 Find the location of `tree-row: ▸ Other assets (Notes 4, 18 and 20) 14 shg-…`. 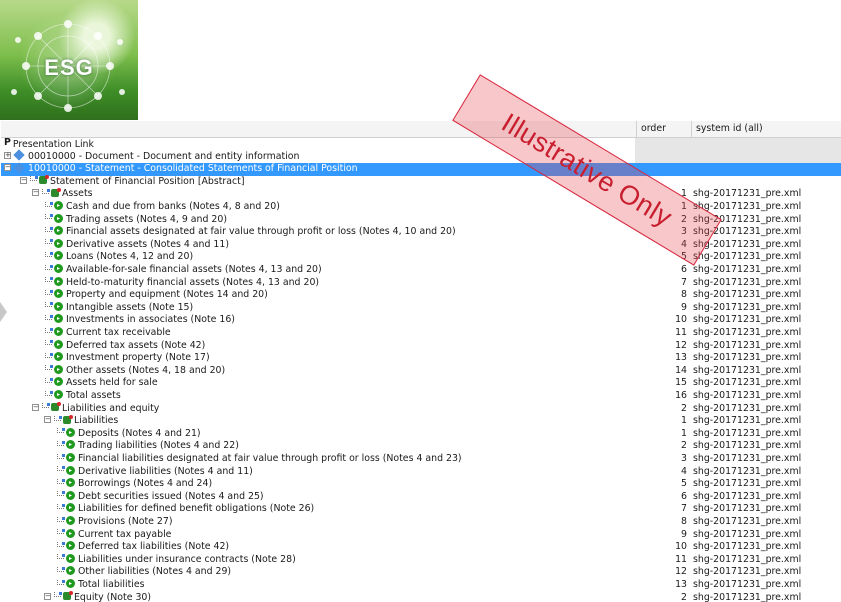

tree-row: ▸ Other assets (Notes 4, 18 and 20) 14 shg-… is located at coordinates (421, 371).